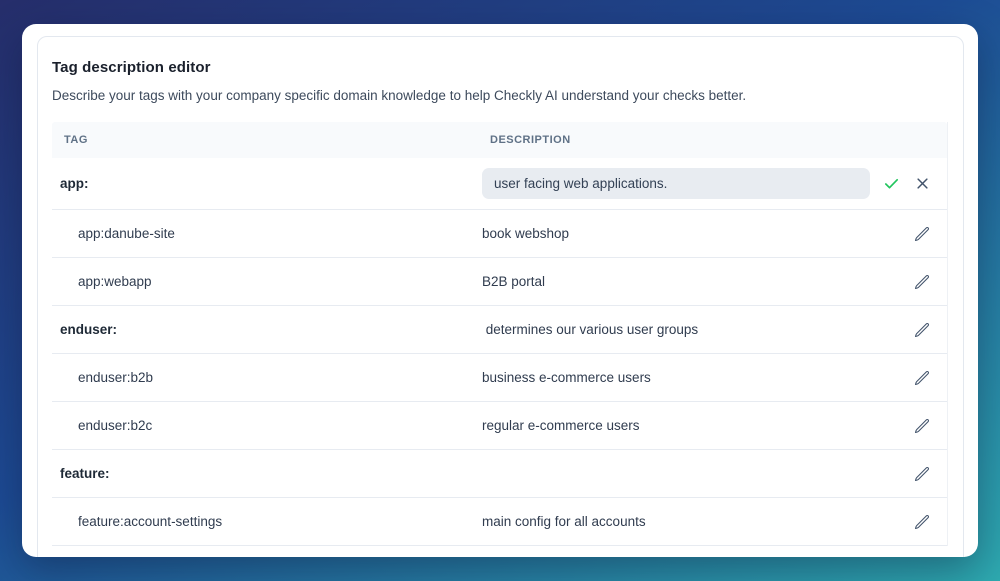 The image size is (1000, 581). I want to click on description-cell: book webshop, so click(678, 233).